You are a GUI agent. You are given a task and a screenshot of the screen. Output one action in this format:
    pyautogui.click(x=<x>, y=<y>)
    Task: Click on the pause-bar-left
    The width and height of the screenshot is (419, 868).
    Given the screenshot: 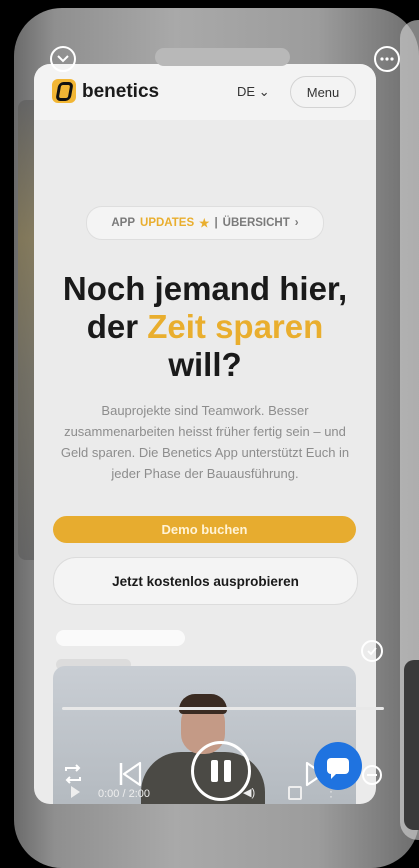 What is the action you would take?
    pyautogui.click(x=214, y=771)
    